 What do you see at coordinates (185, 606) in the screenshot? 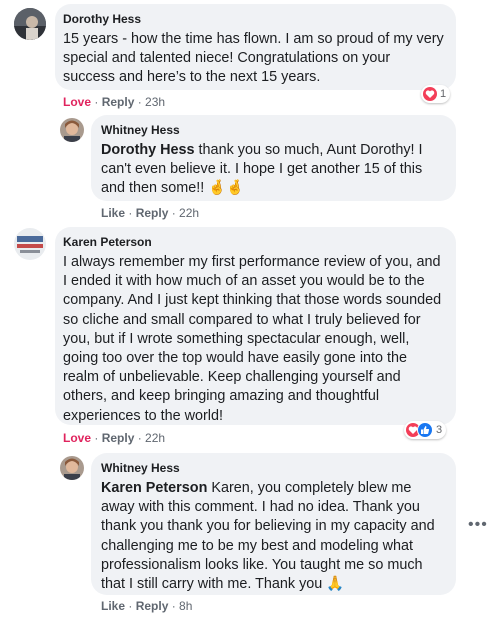
I see `timestamp: 8h` at bounding box center [185, 606].